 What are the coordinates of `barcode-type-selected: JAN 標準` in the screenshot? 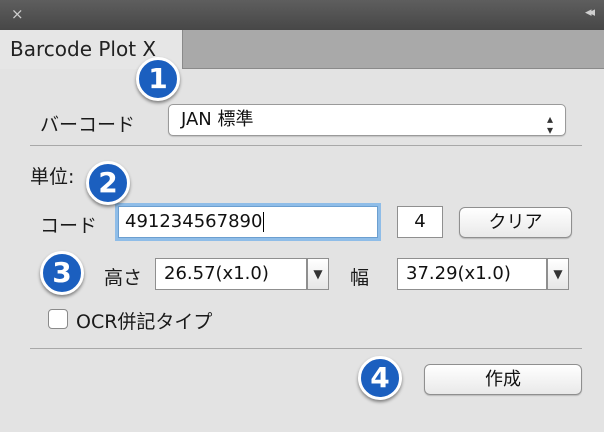 It's located at (217, 119).